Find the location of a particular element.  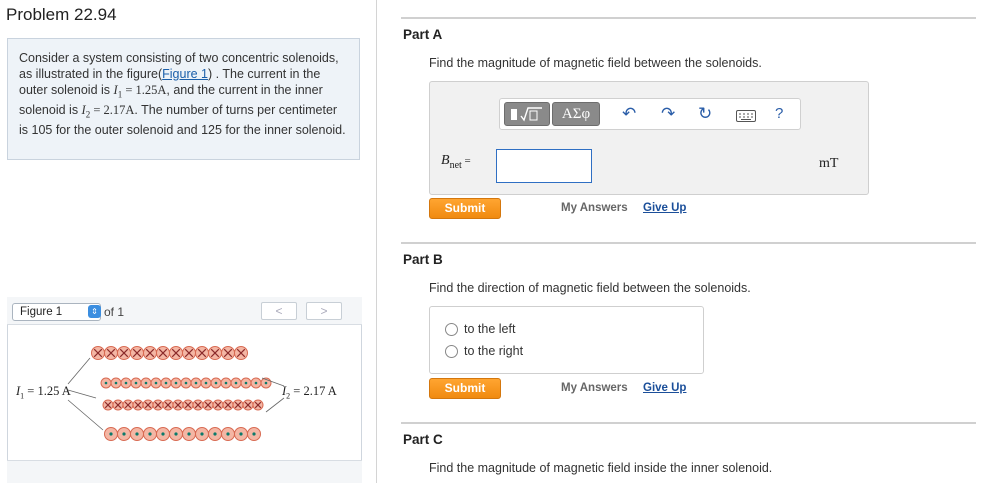

inner-solenoid-bottom is located at coordinates (183, 405).